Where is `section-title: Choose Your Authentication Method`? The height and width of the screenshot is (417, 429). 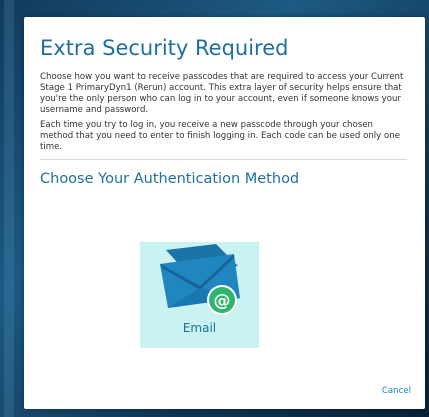
section-title: Choose Your Authentication Method is located at coordinates (170, 179).